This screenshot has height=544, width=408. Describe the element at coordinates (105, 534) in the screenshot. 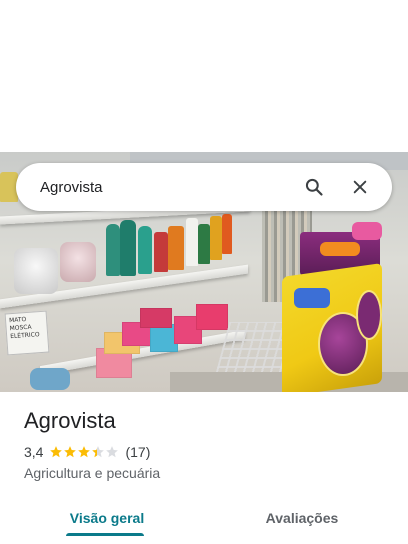

I see `tab-selected-indicator` at that location.